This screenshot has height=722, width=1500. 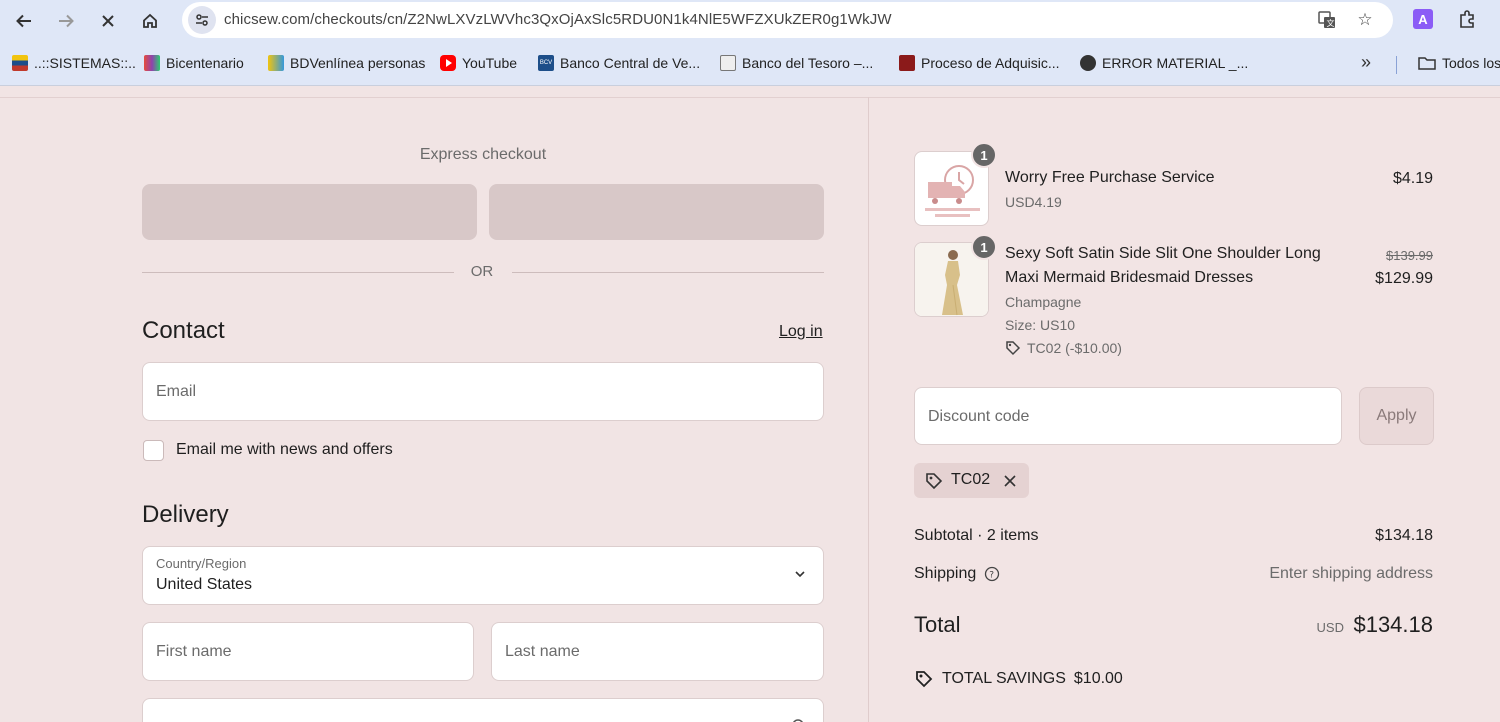 I want to click on subtotal-label: Subtotal · 2 items, so click(x=976, y=535).